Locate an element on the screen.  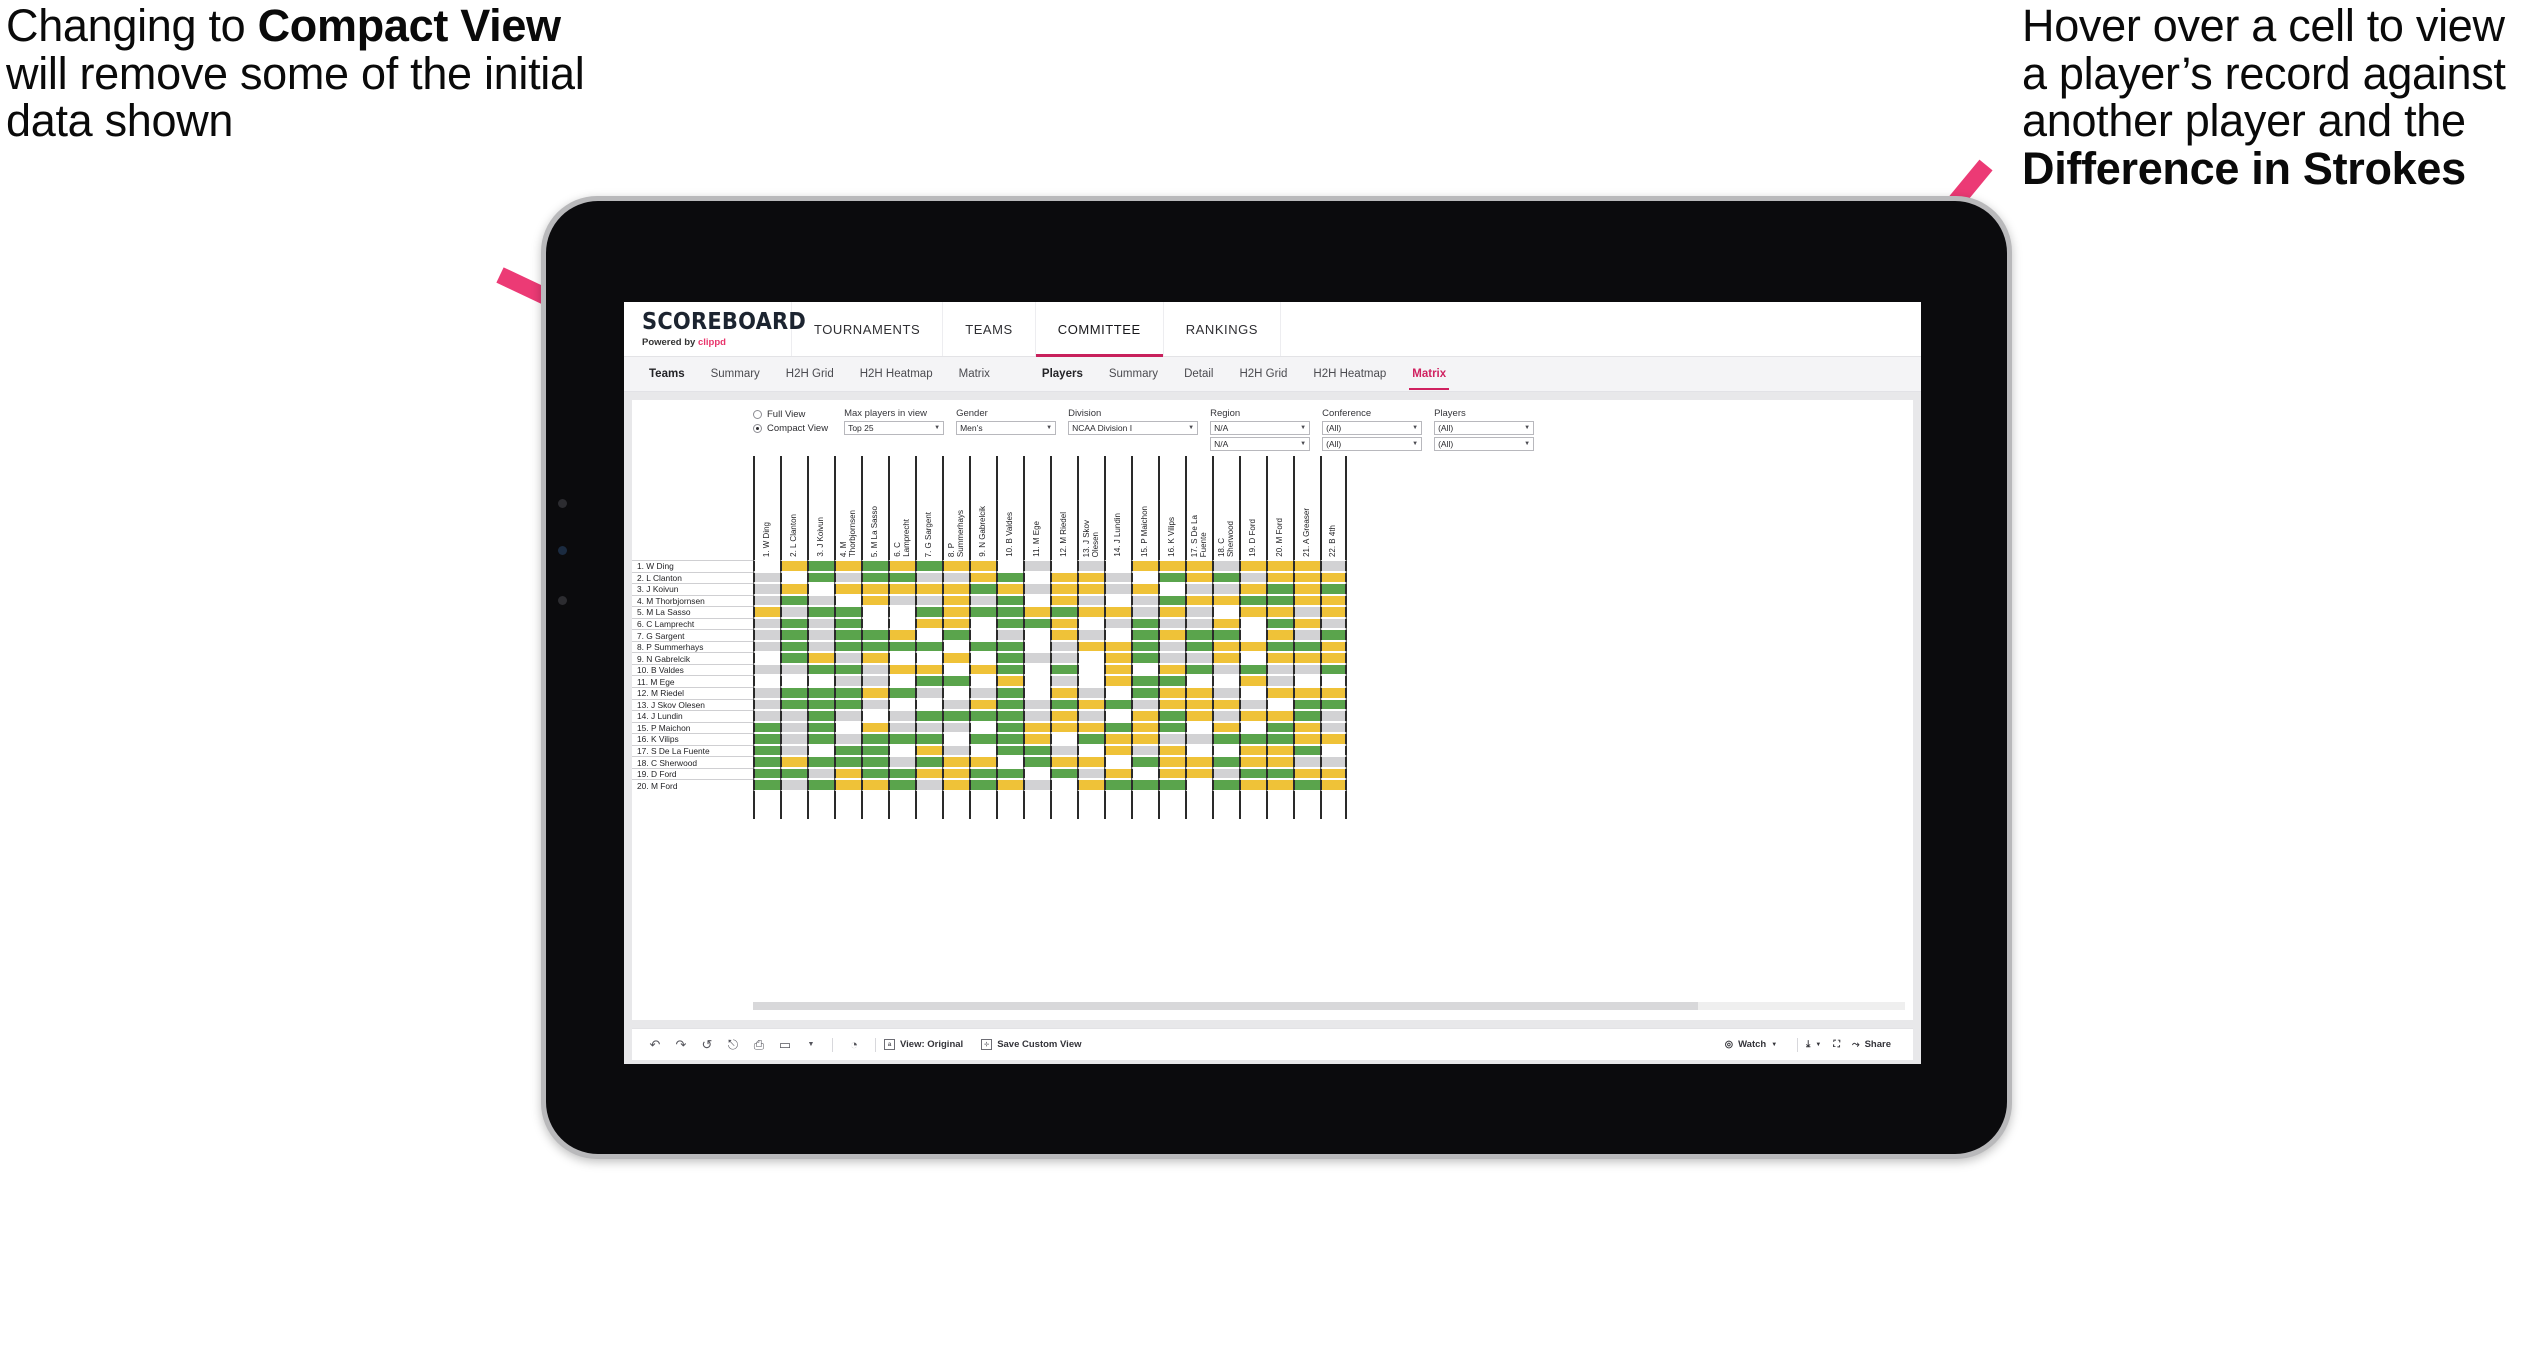
radio-compact-view: Compact View is located at coordinates (790, 428).